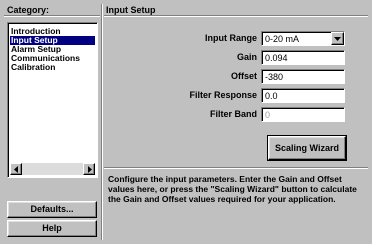 The height and width of the screenshot is (244, 372). I want to click on gain-label: Gain, so click(246, 57).